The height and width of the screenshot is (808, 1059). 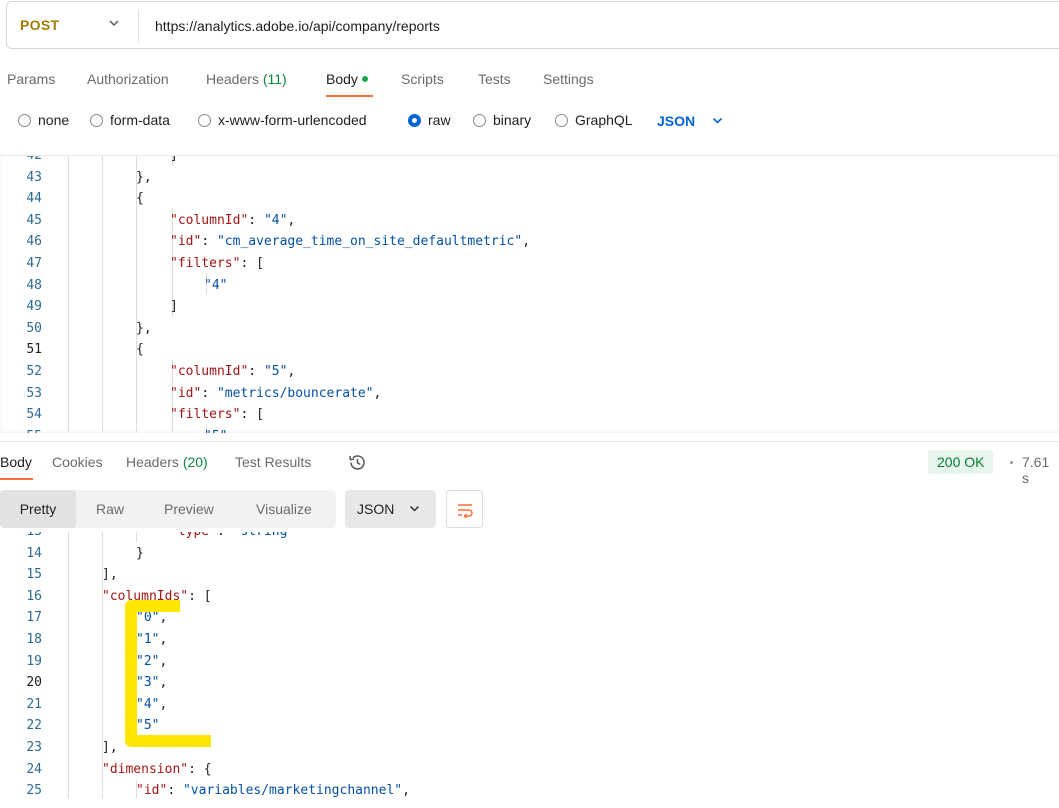 What do you see at coordinates (148, 704) in the screenshot?
I see `json-string: "4"` at bounding box center [148, 704].